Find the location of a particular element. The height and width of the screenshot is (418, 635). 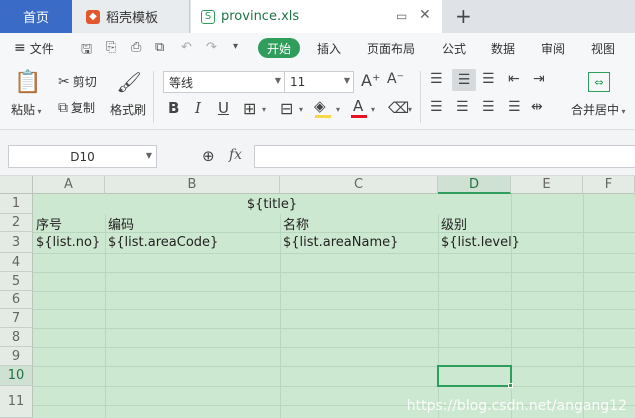

justify-icon: ☰ is located at coordinates (514, 107).